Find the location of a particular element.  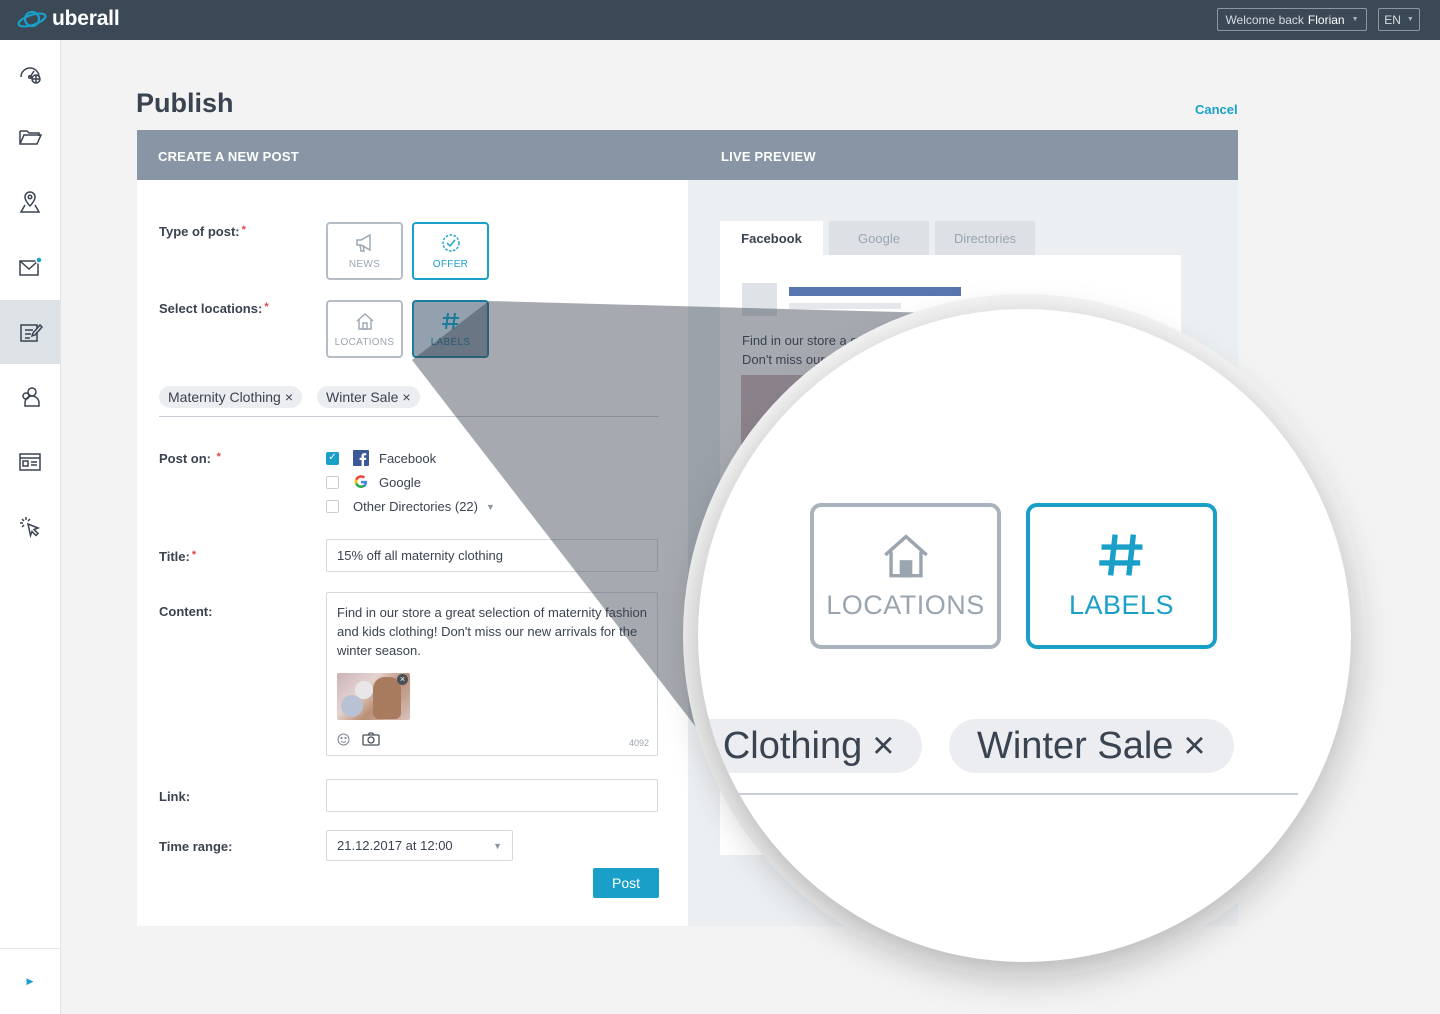

attached-image-thumbnail: × is located at coordinates (373, 696).